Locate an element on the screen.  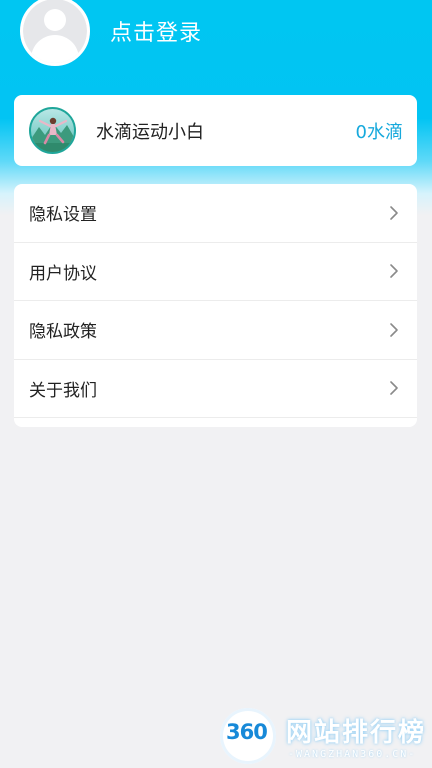
login-button: 点击登录 is located at coordinates (156, 31).